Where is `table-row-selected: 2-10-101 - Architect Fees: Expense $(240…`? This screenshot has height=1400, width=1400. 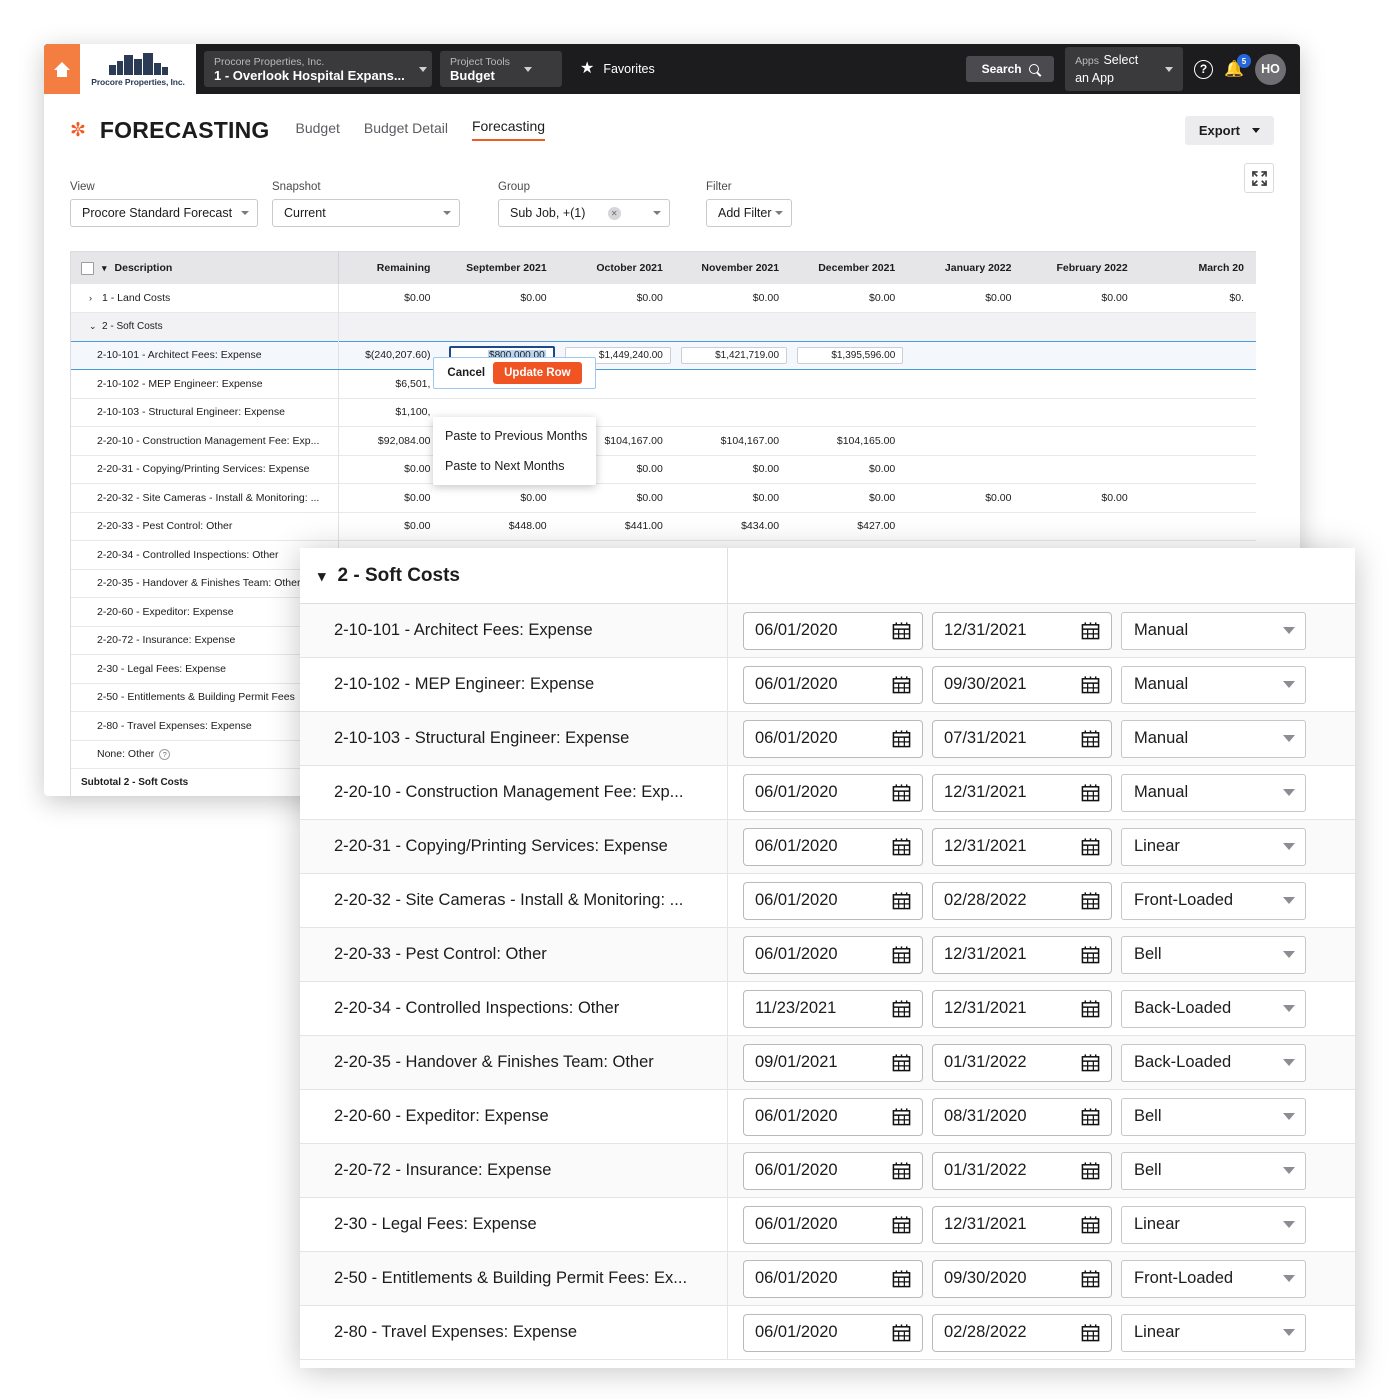 table-row-selected: 2-10-101 - Architect Fees: Expense $(240… is located at coordinates (663, 355).